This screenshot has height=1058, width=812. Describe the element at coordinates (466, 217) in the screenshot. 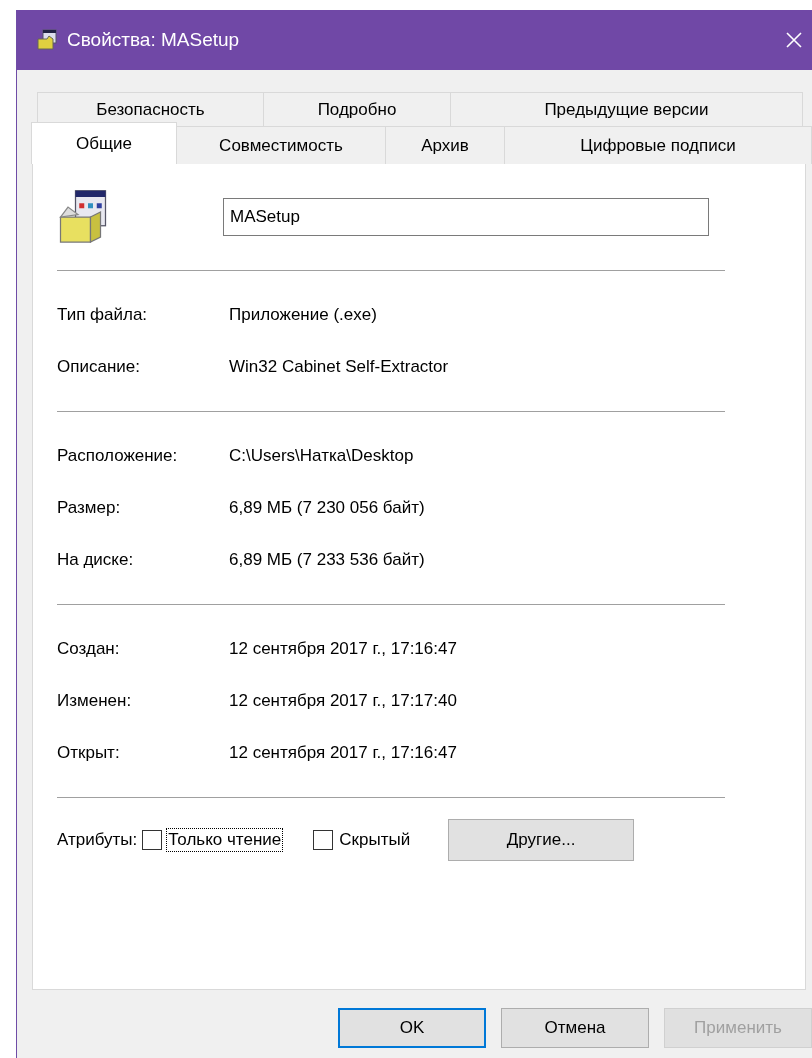

I see `file-name-field: MASetup` at that location.